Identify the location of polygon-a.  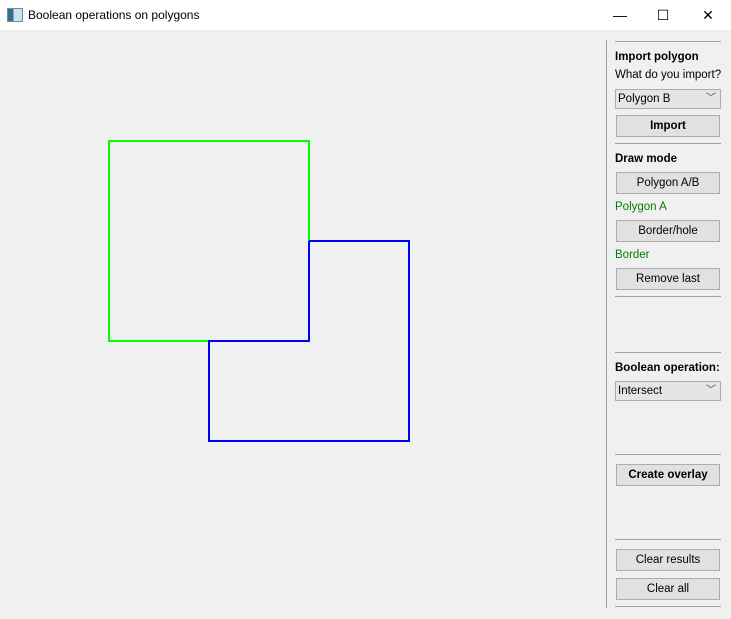
(209, 241).